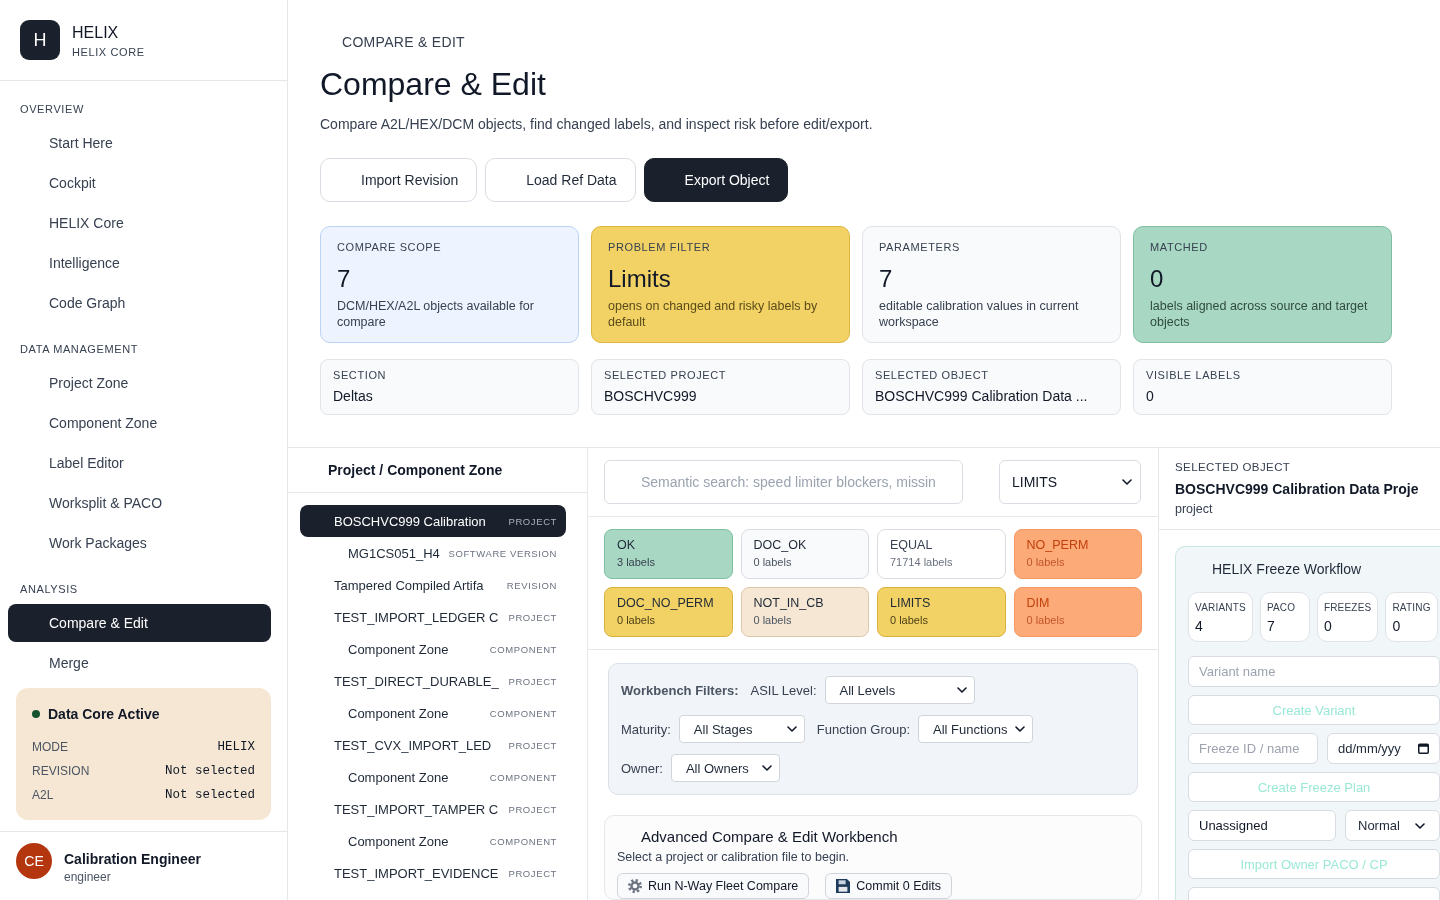  I want to click on nav-item: Code Graph, so click(139, 303).